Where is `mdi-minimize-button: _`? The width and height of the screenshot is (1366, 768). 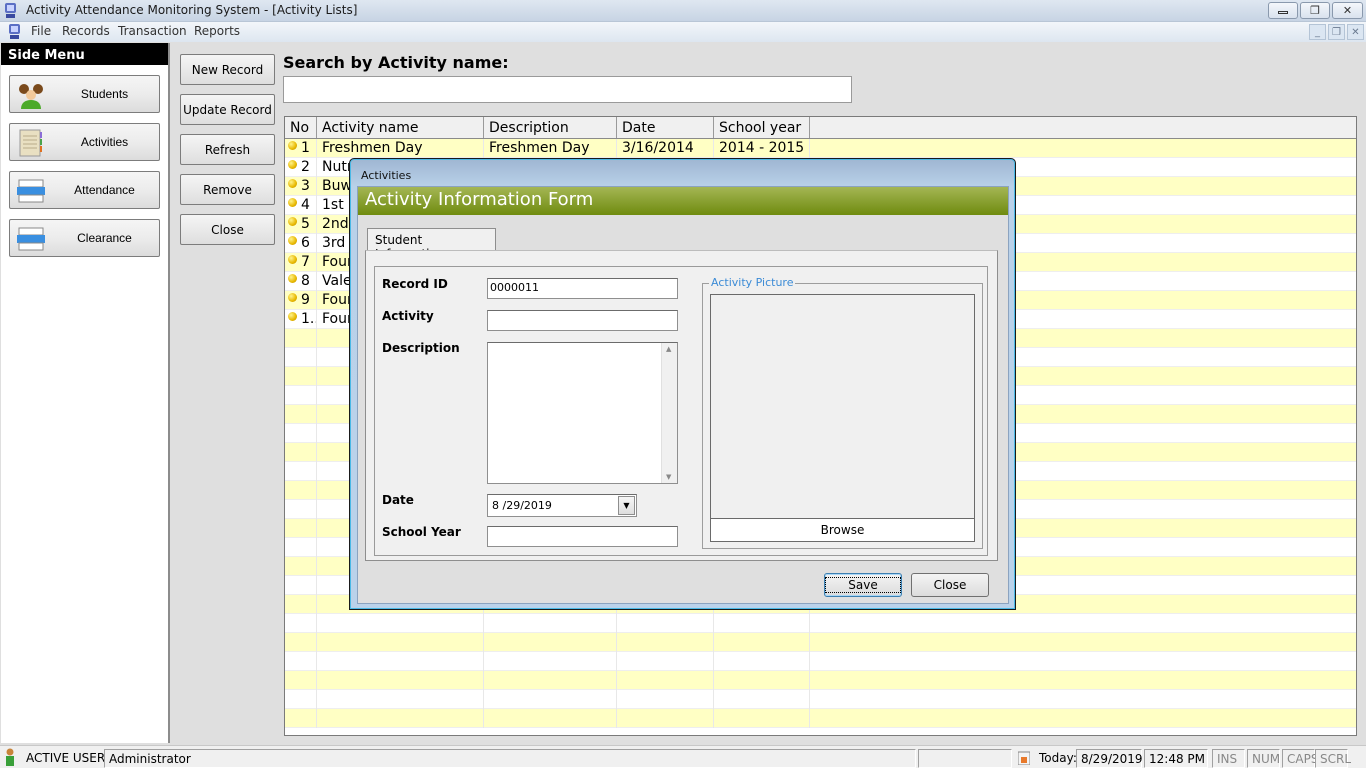
mdi-minimize-button: _ is located at coordinates (1317, 32).